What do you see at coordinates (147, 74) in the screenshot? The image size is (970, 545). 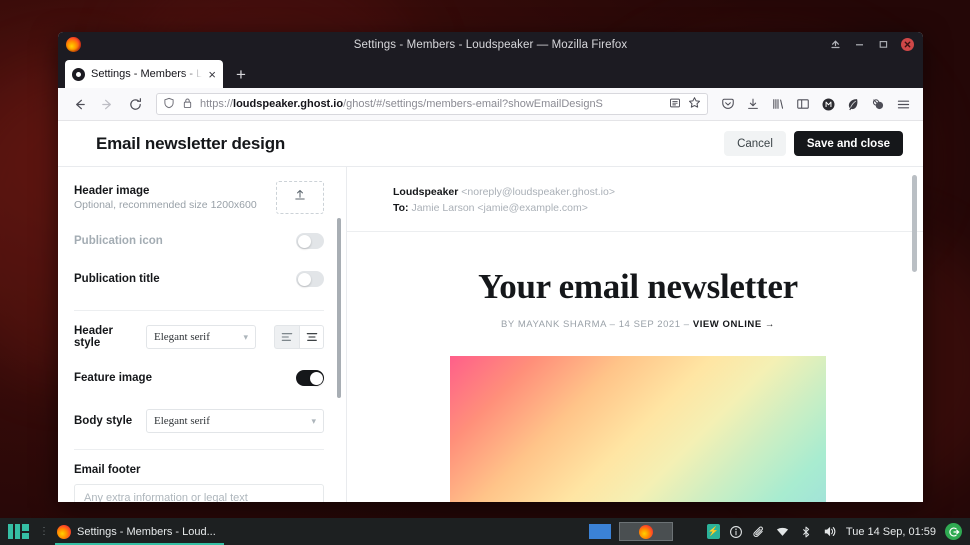 I see `tab-title: Settings - Members - Loud` at bounding box center [147, 74].